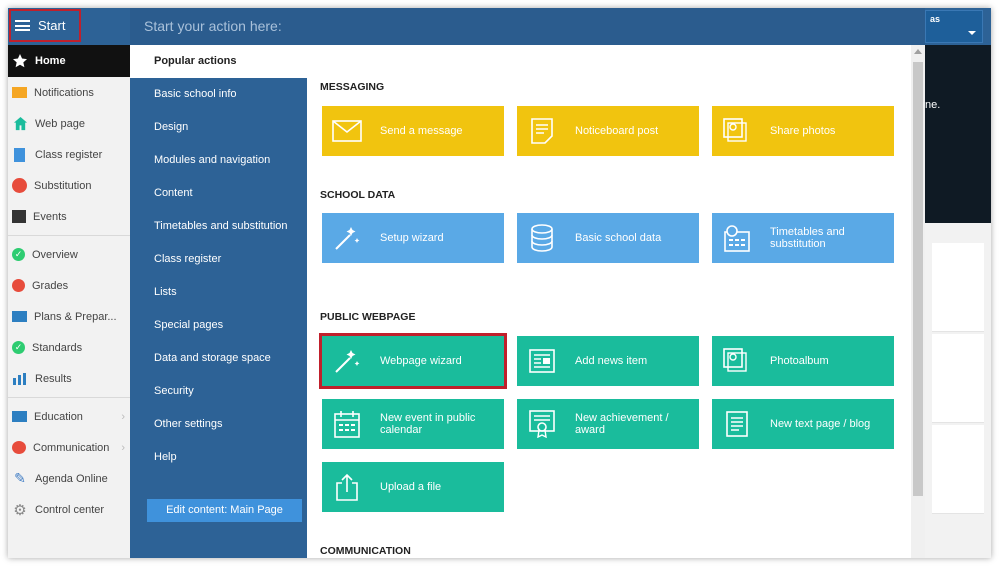  Describe the element at coordinates (224, 510) in the screenshot. I see `edit-content-button: Edit content: Main Page` at that location.